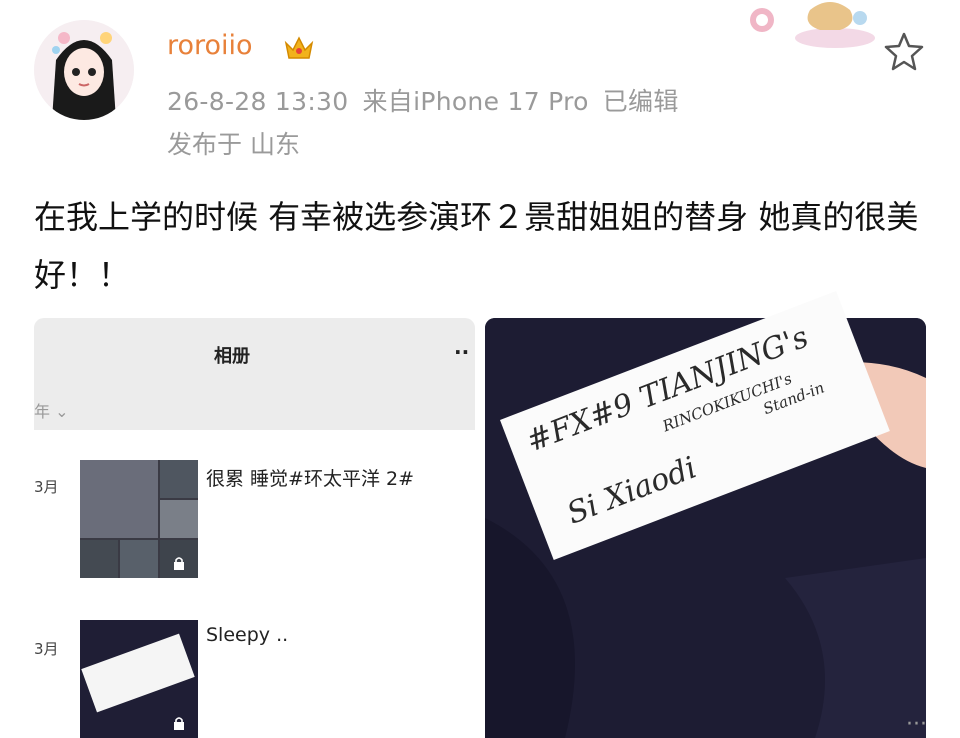 The image size is (960, 738). What do you see at coordinates (299, 48) in the screenshot?
I see `crown-icon` at bounding box center [299, 48].